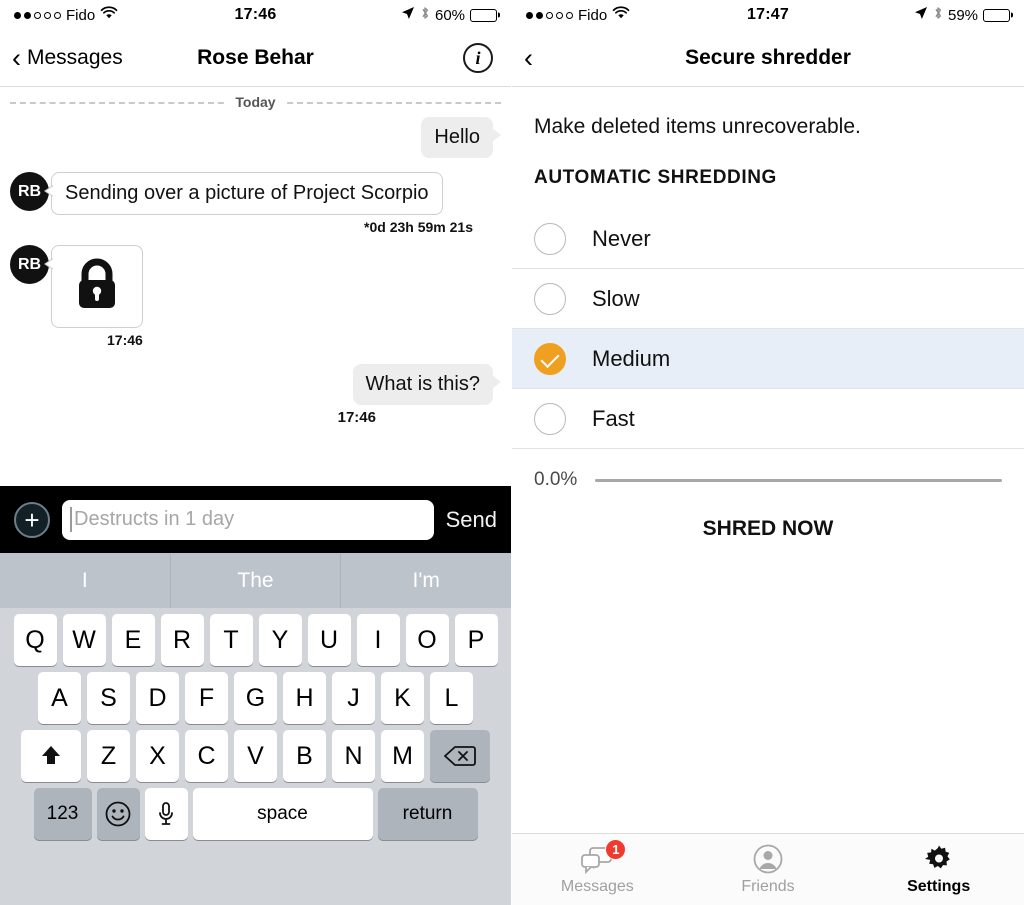 Image resolution: width=1024 pixels, height=905 pixels. What do you see at coordinates (427, 384) in the screenshot?
I see `message-bubble: What is this?` at bounding box center [427, 384].